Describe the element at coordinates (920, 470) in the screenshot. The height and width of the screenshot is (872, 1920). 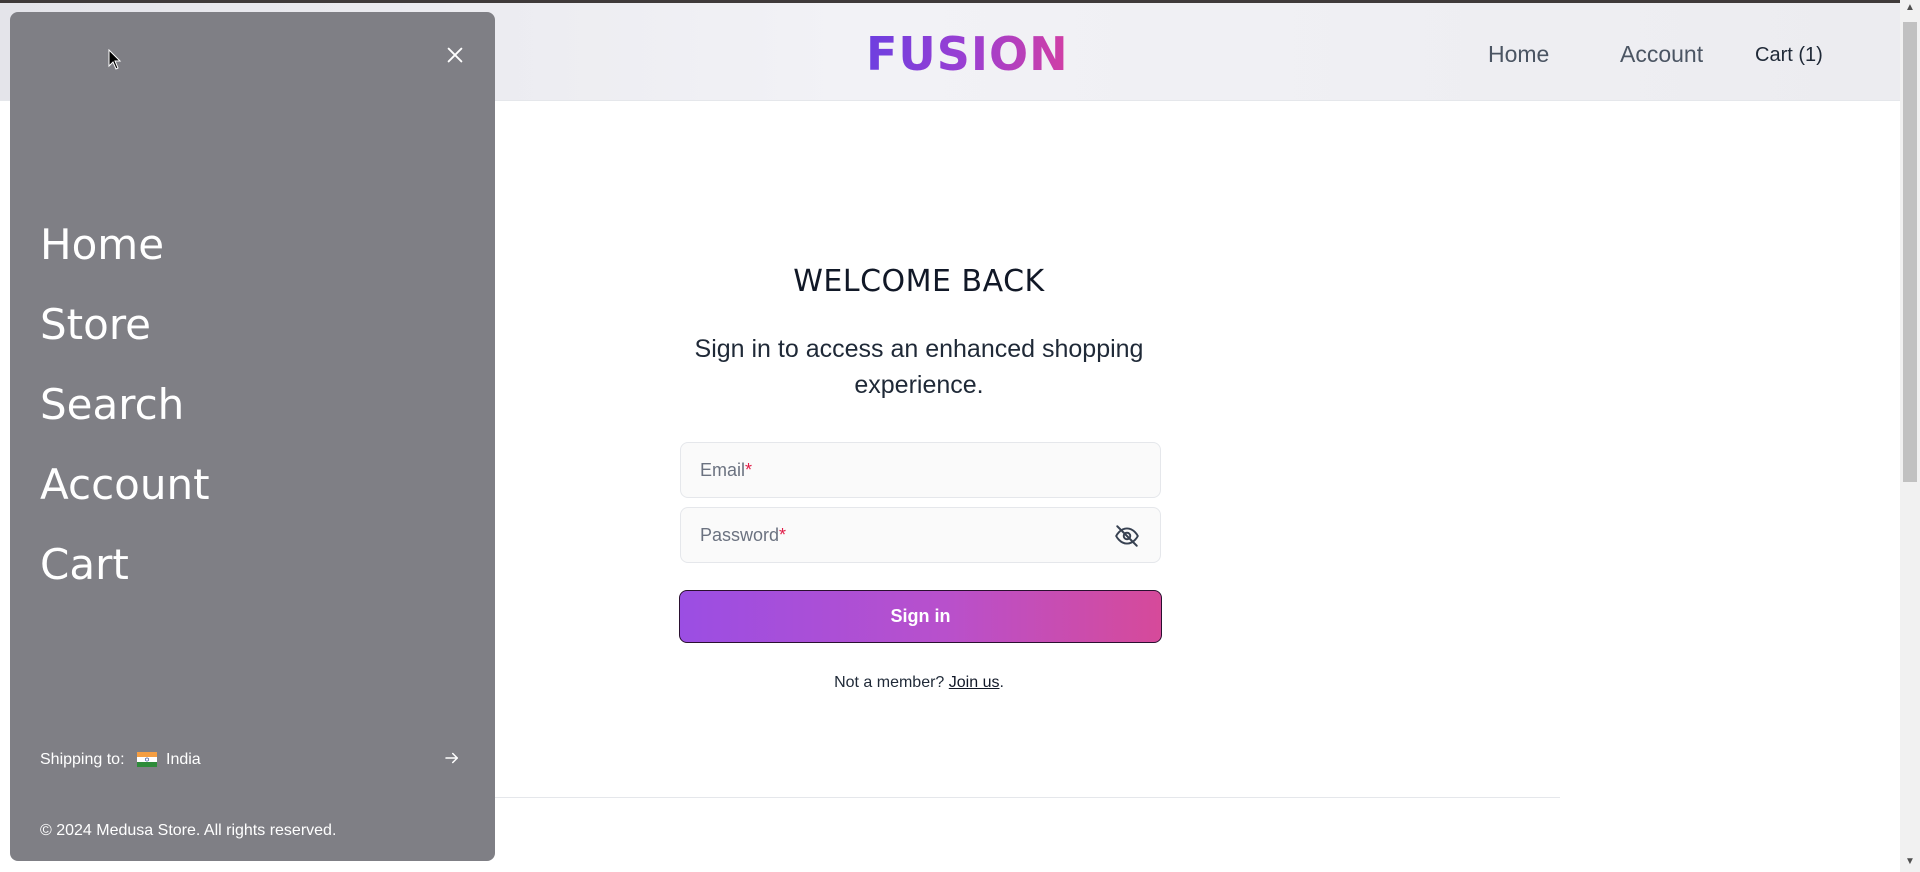
I see `email-field: Email*` at that location.